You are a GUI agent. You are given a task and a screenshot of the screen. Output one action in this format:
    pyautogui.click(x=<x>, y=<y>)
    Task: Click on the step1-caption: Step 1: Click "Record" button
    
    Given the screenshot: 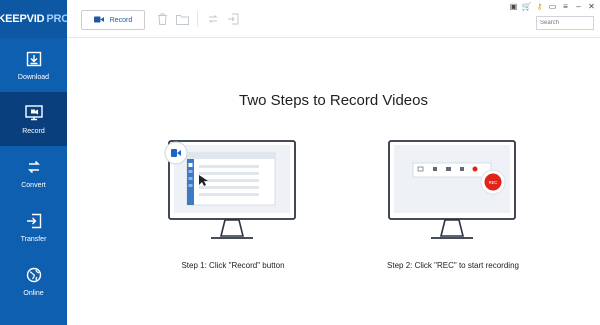 What is the action you would take?
    pyautogui.click(x=233, y=265)
    